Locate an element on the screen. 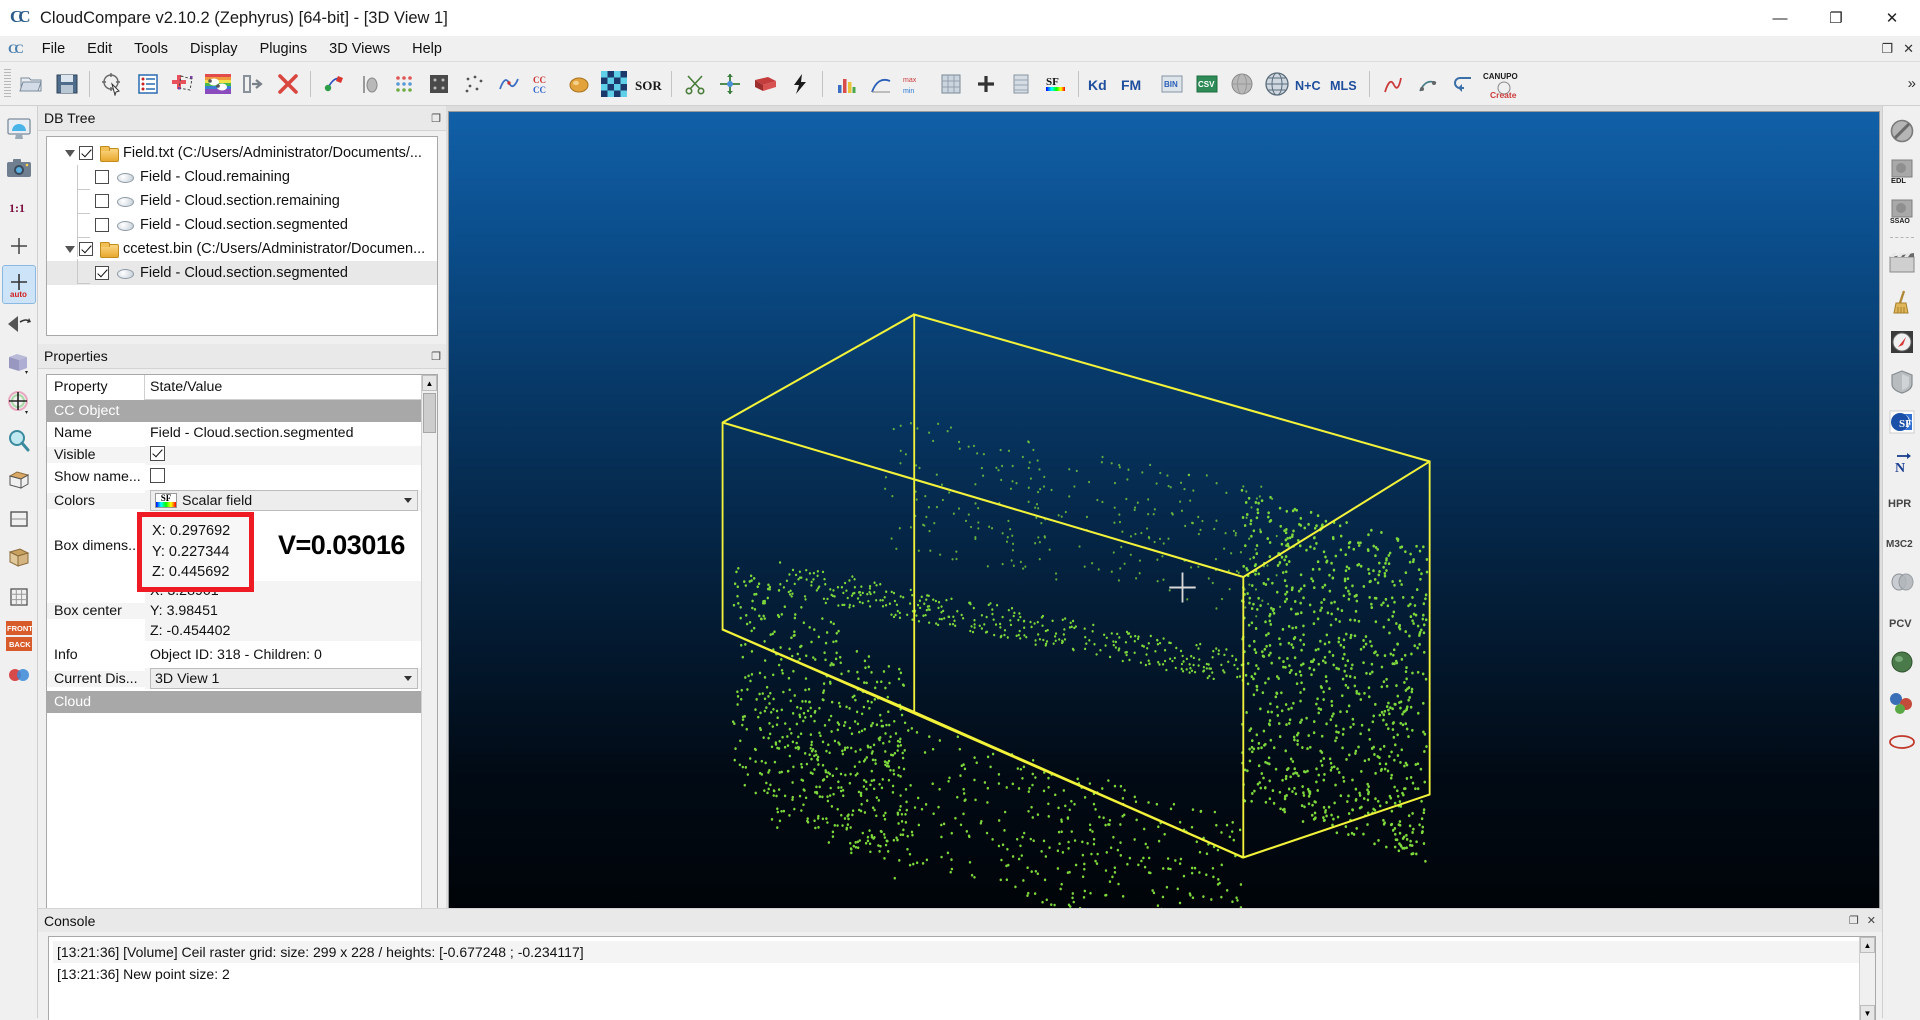  auto-pivot-button: auto is located at coordinates (18, 284).